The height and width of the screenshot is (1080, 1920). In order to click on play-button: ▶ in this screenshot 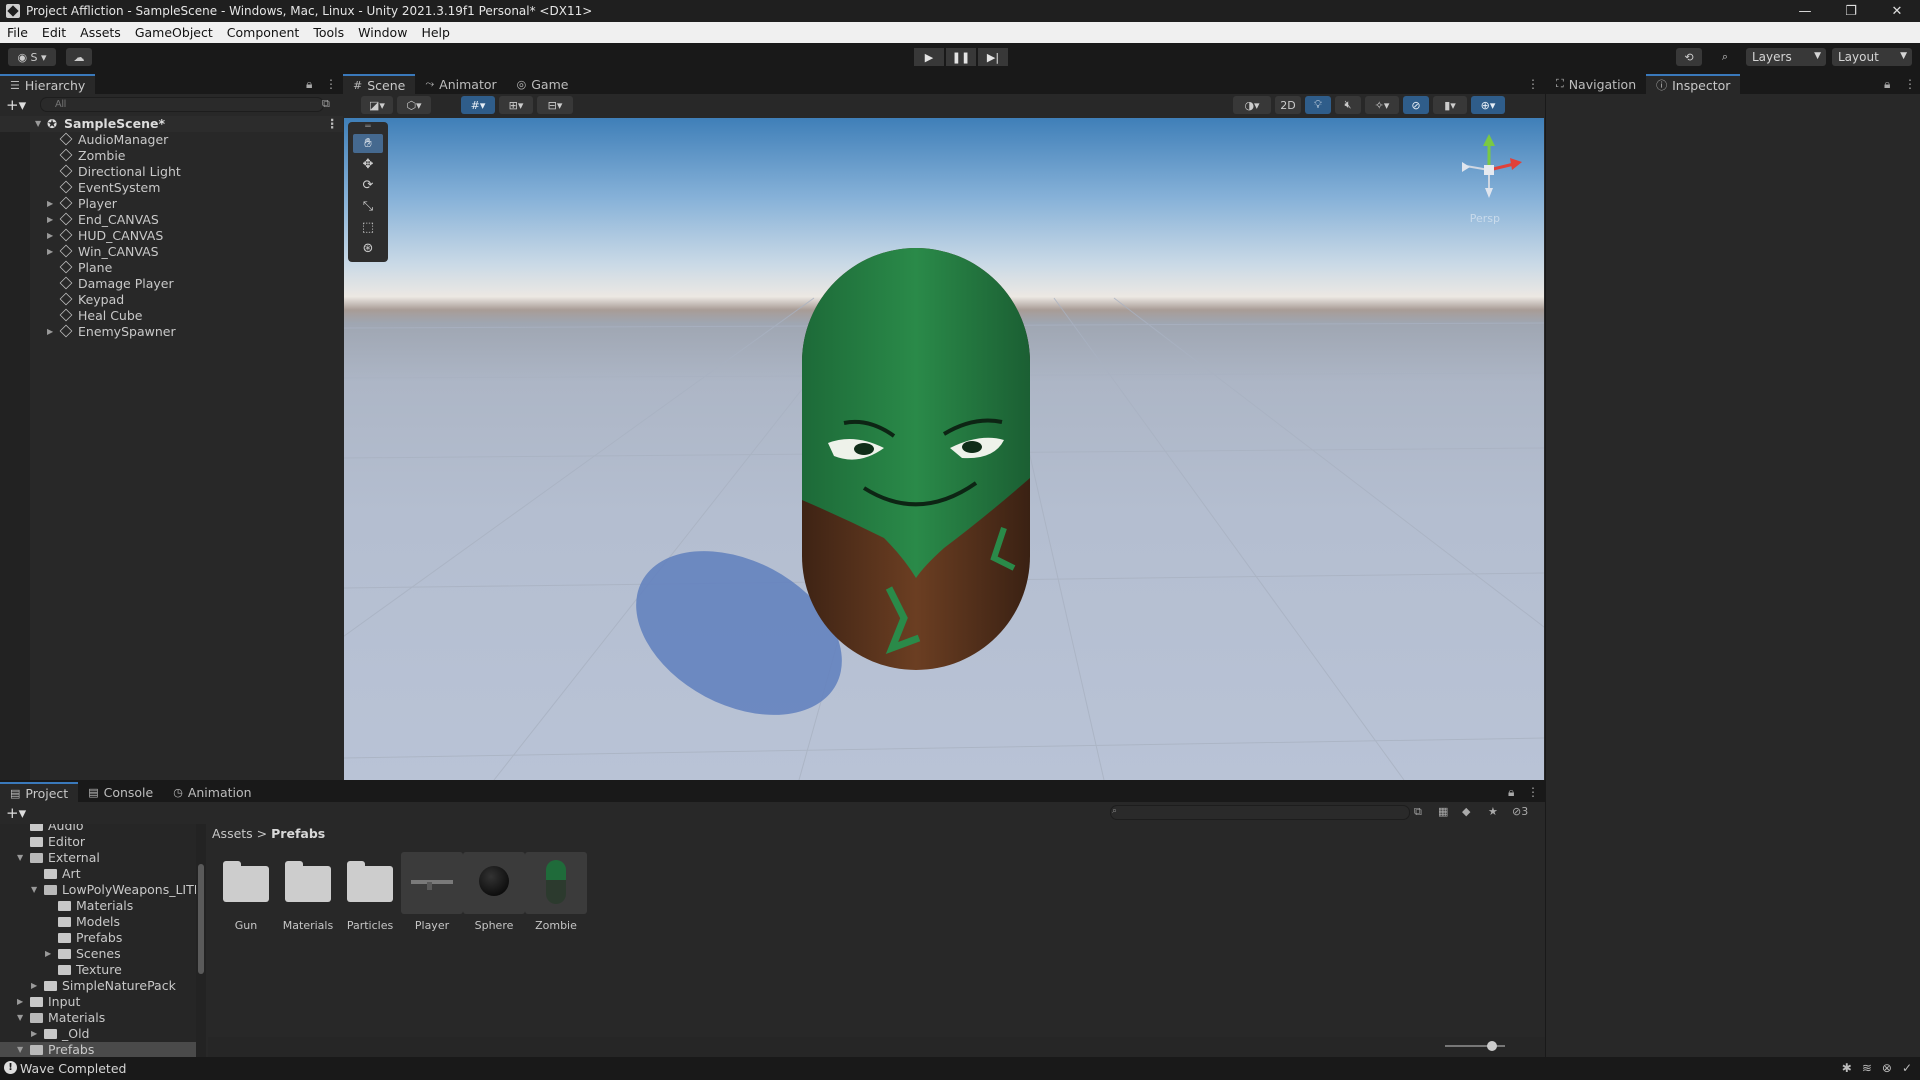, I will do `click(929, 57)`.